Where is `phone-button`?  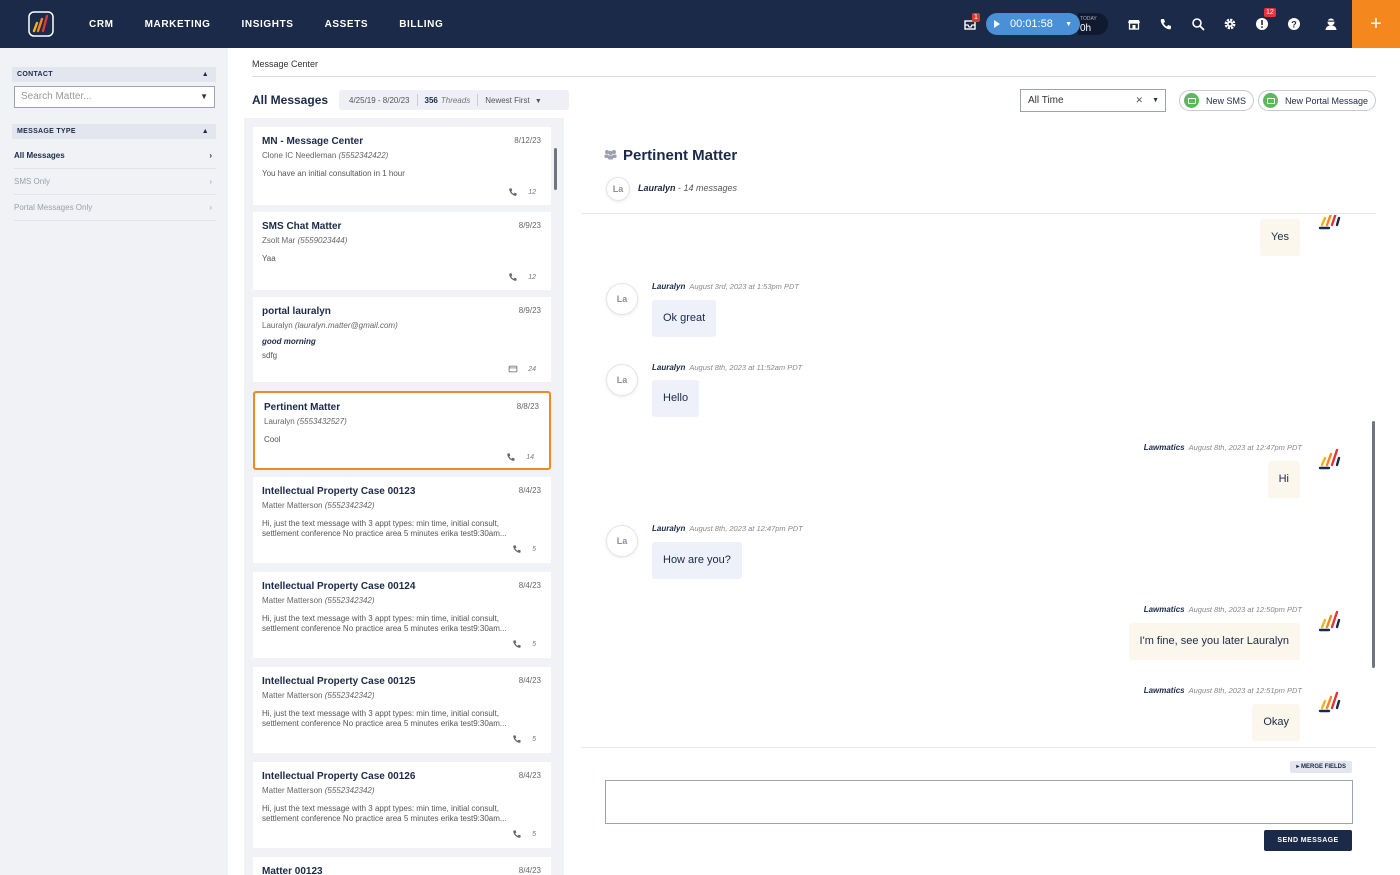 phone-button is located at coordinates (1166, 24).